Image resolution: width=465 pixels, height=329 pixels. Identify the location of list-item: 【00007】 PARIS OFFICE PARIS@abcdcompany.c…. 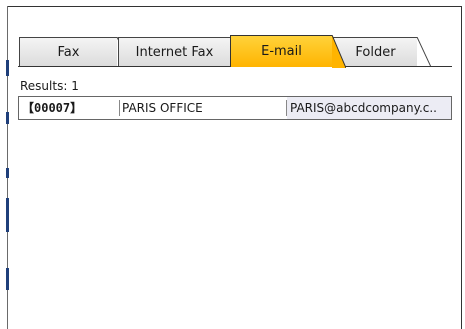
(235, 108).